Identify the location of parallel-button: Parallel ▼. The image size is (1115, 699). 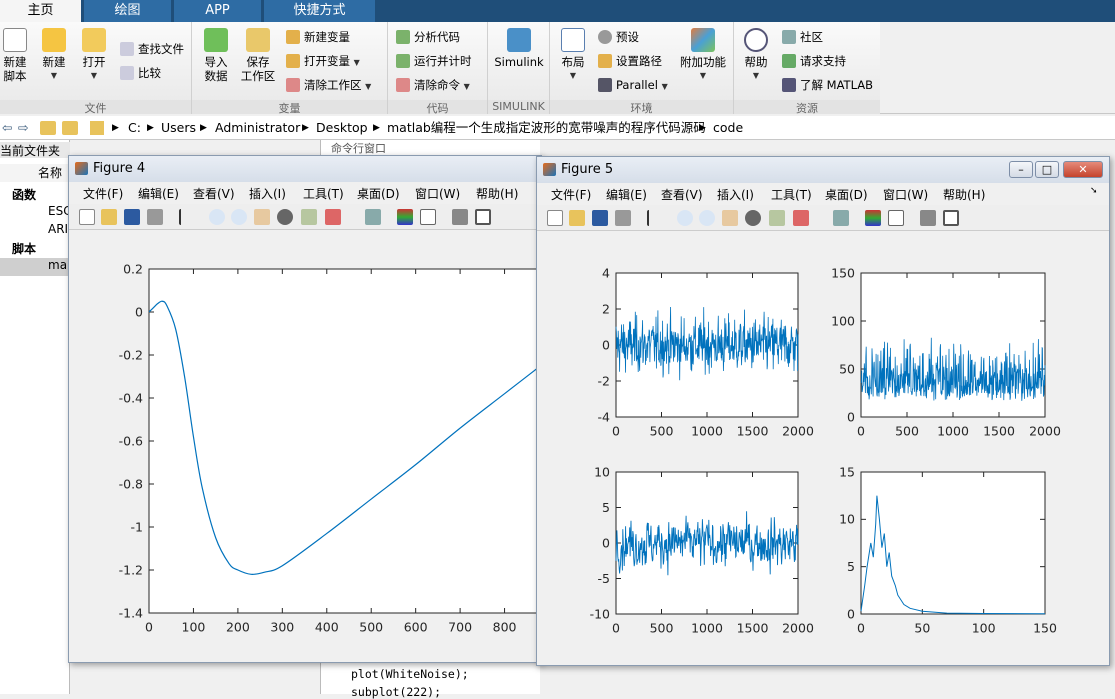
(633, 85).